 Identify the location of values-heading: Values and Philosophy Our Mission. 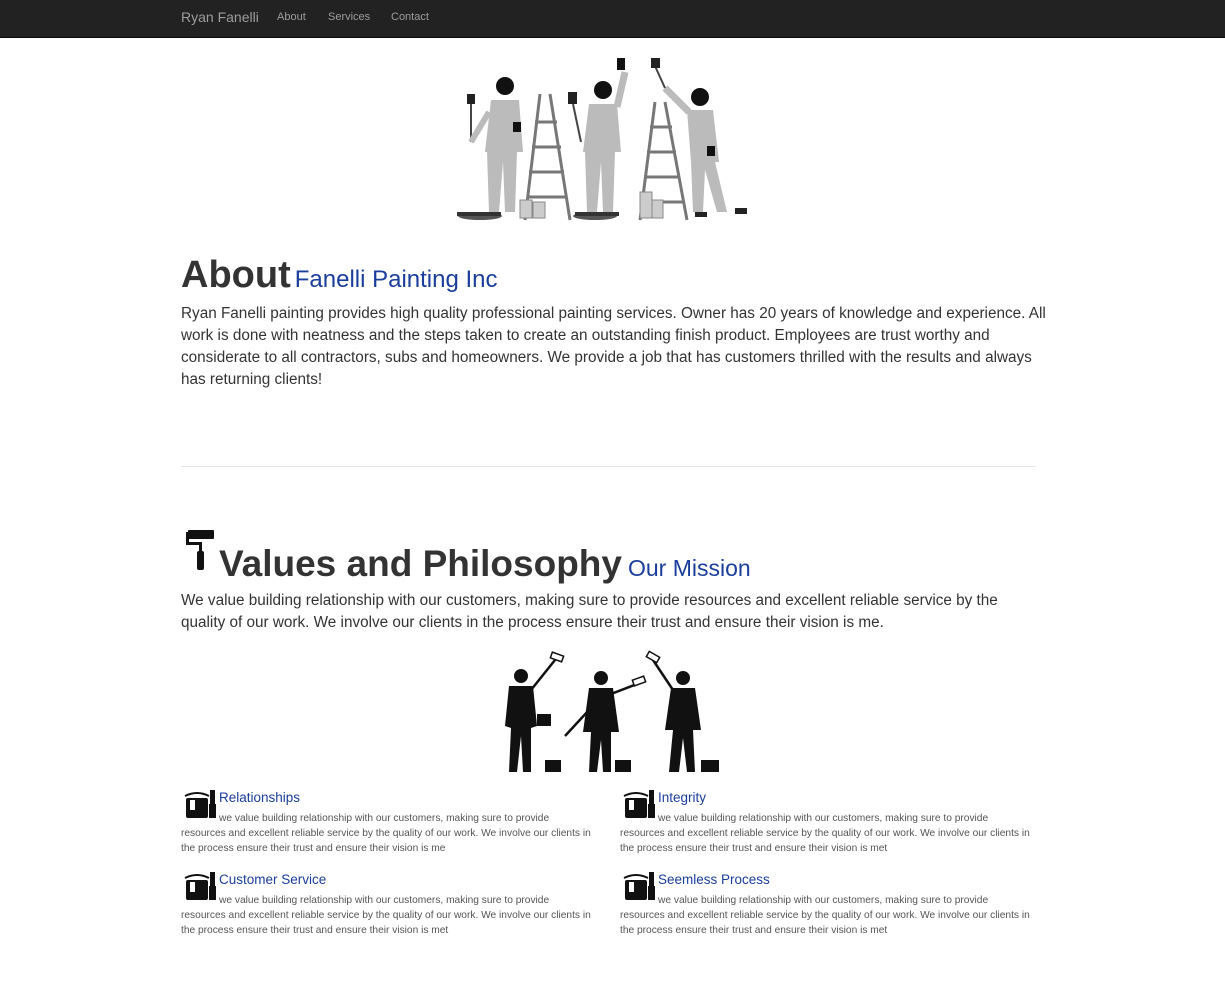
(485, 564).